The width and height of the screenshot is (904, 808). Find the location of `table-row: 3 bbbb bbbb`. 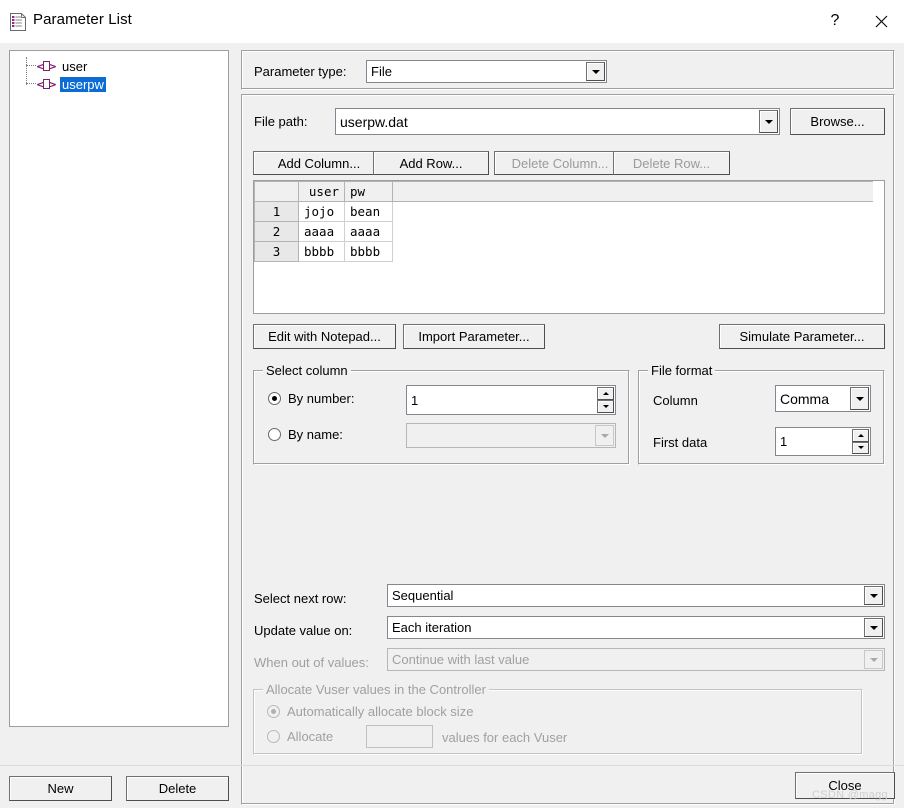

table-row: 3 bbbb bbbb is located at coordinates (563, 251).